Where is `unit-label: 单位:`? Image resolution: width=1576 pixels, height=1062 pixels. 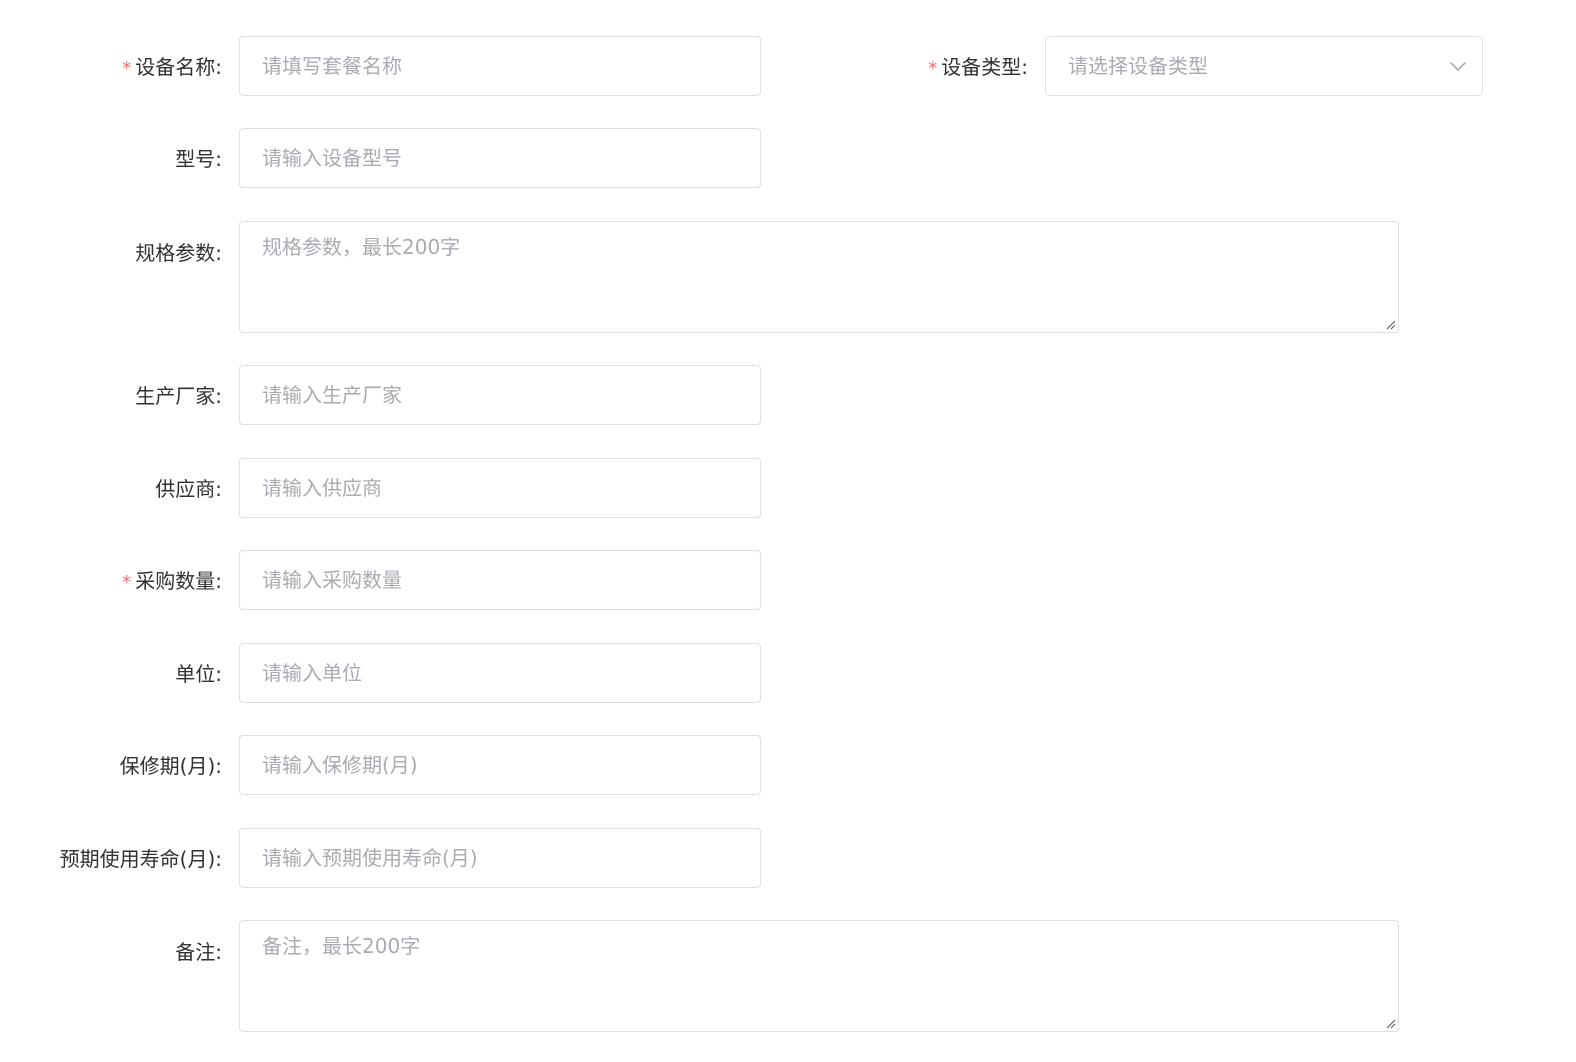 unit-label: 单位: is located at coordinates (111, 674).